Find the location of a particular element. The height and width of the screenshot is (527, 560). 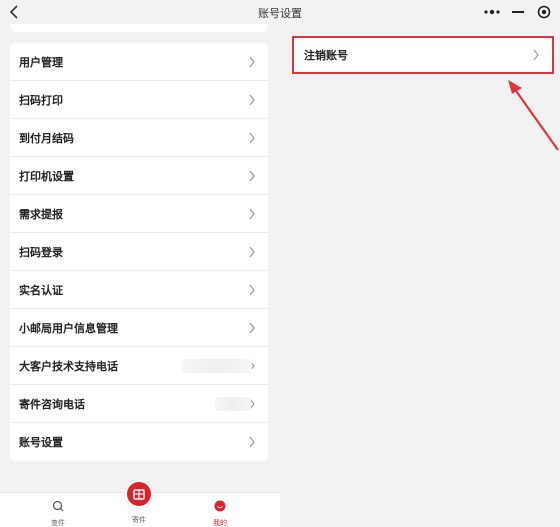

menu-item-user-management: 用户管理 is located at coordinates (139, 62).